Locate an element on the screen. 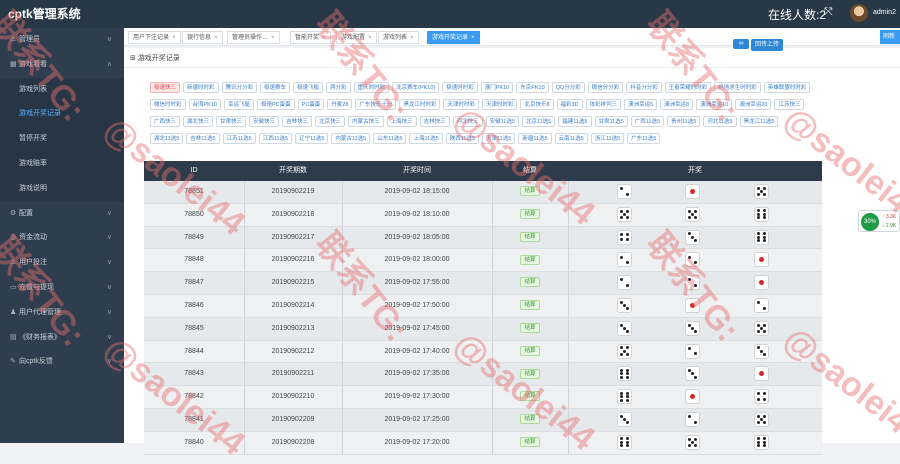 The image size is (900, 464). game-chip: 北京快三 is located at coordinates (330, 121).